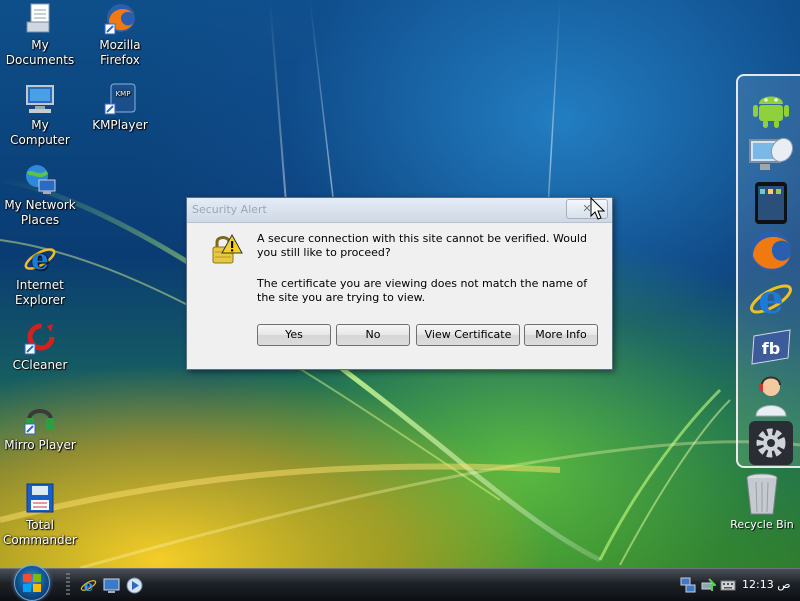 This screenshot has height=601, width=800. I want to click on taskbar-clock: 12:13 ص, so click(766, 584).